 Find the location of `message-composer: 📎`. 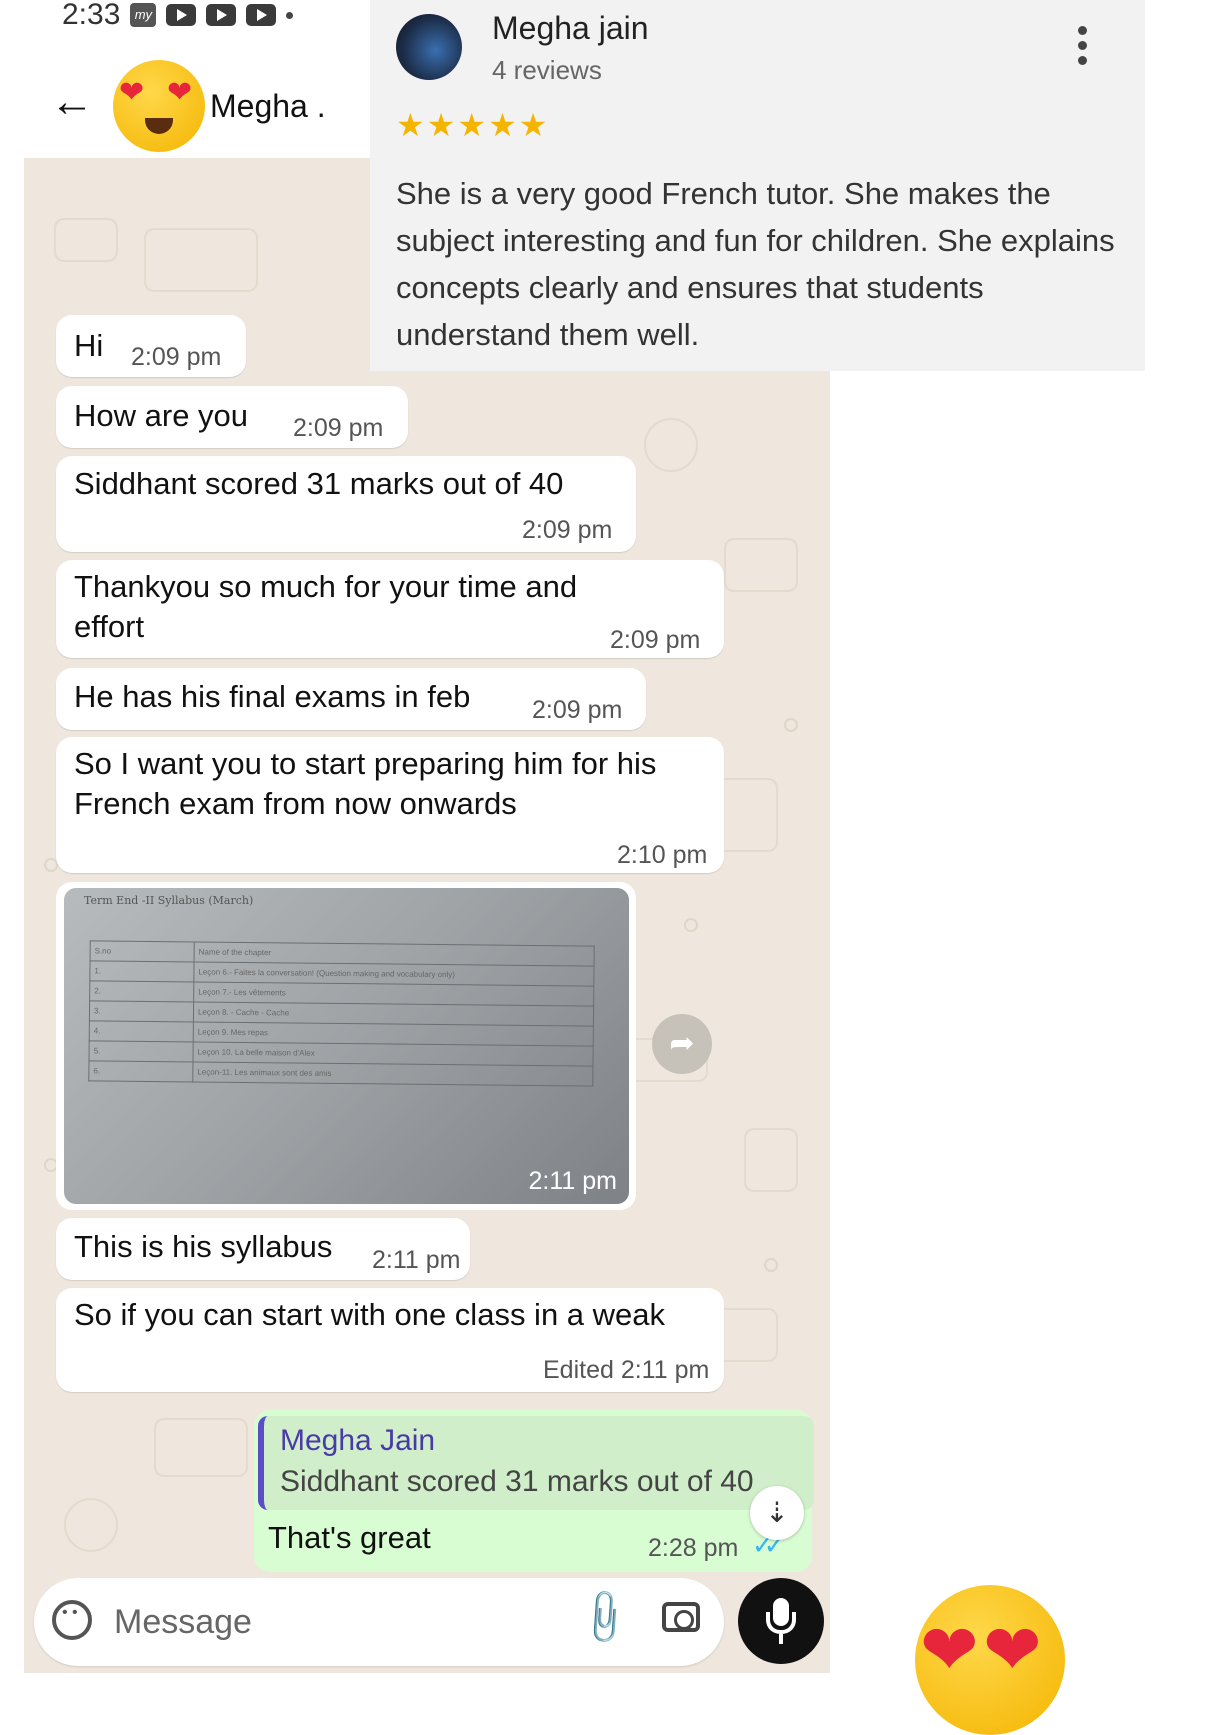

message-composer: 📎 is located at coordinates (379, 1622).